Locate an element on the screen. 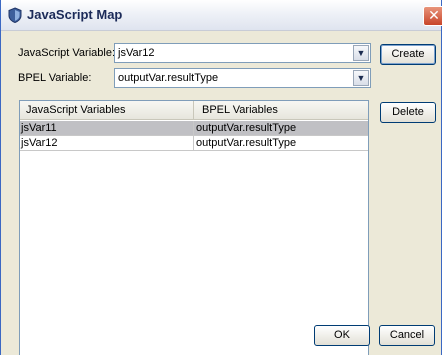 The image size is (442, 355). cell-js-variable: jsVar12 is located at coordinates (107, 143).